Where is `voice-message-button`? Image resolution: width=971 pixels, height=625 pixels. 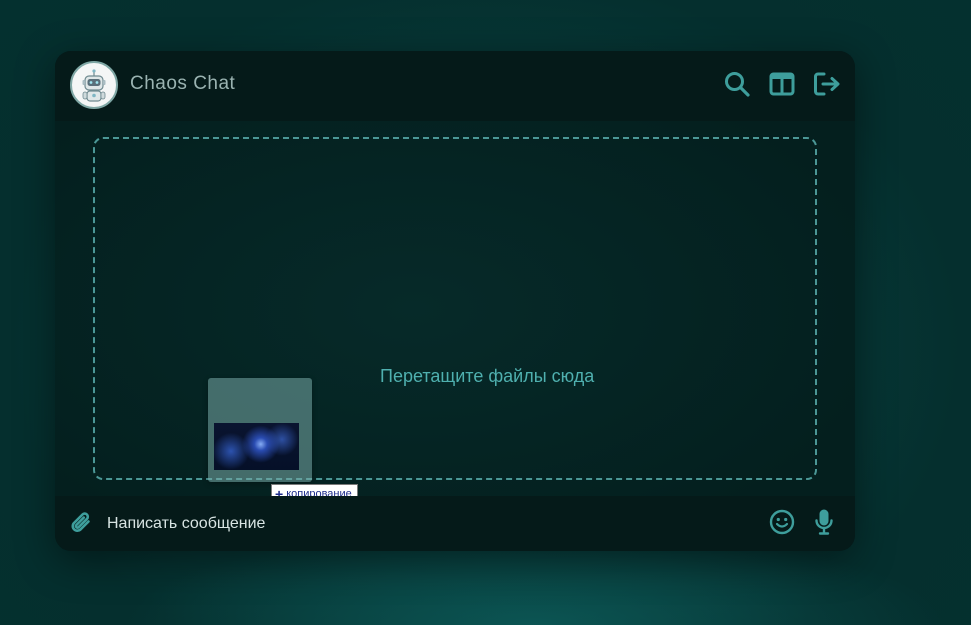 voice-message-button is located at coordinates (824, 524).